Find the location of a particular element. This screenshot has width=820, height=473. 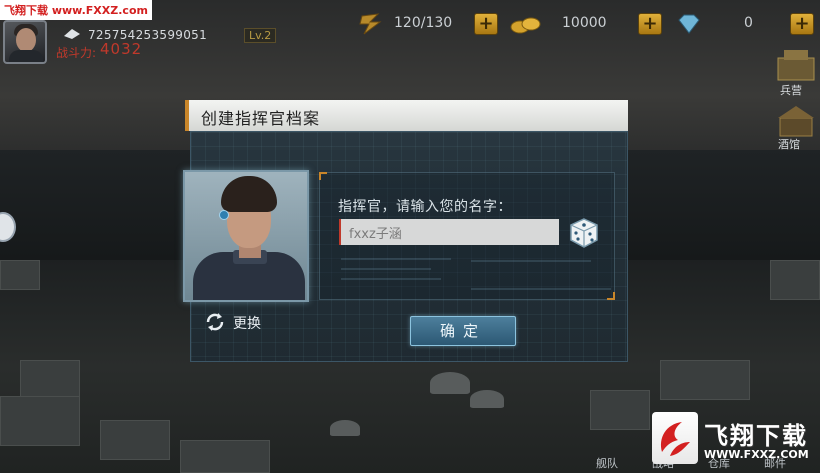

add-gold-button: + is located at coordinates (650, 24).